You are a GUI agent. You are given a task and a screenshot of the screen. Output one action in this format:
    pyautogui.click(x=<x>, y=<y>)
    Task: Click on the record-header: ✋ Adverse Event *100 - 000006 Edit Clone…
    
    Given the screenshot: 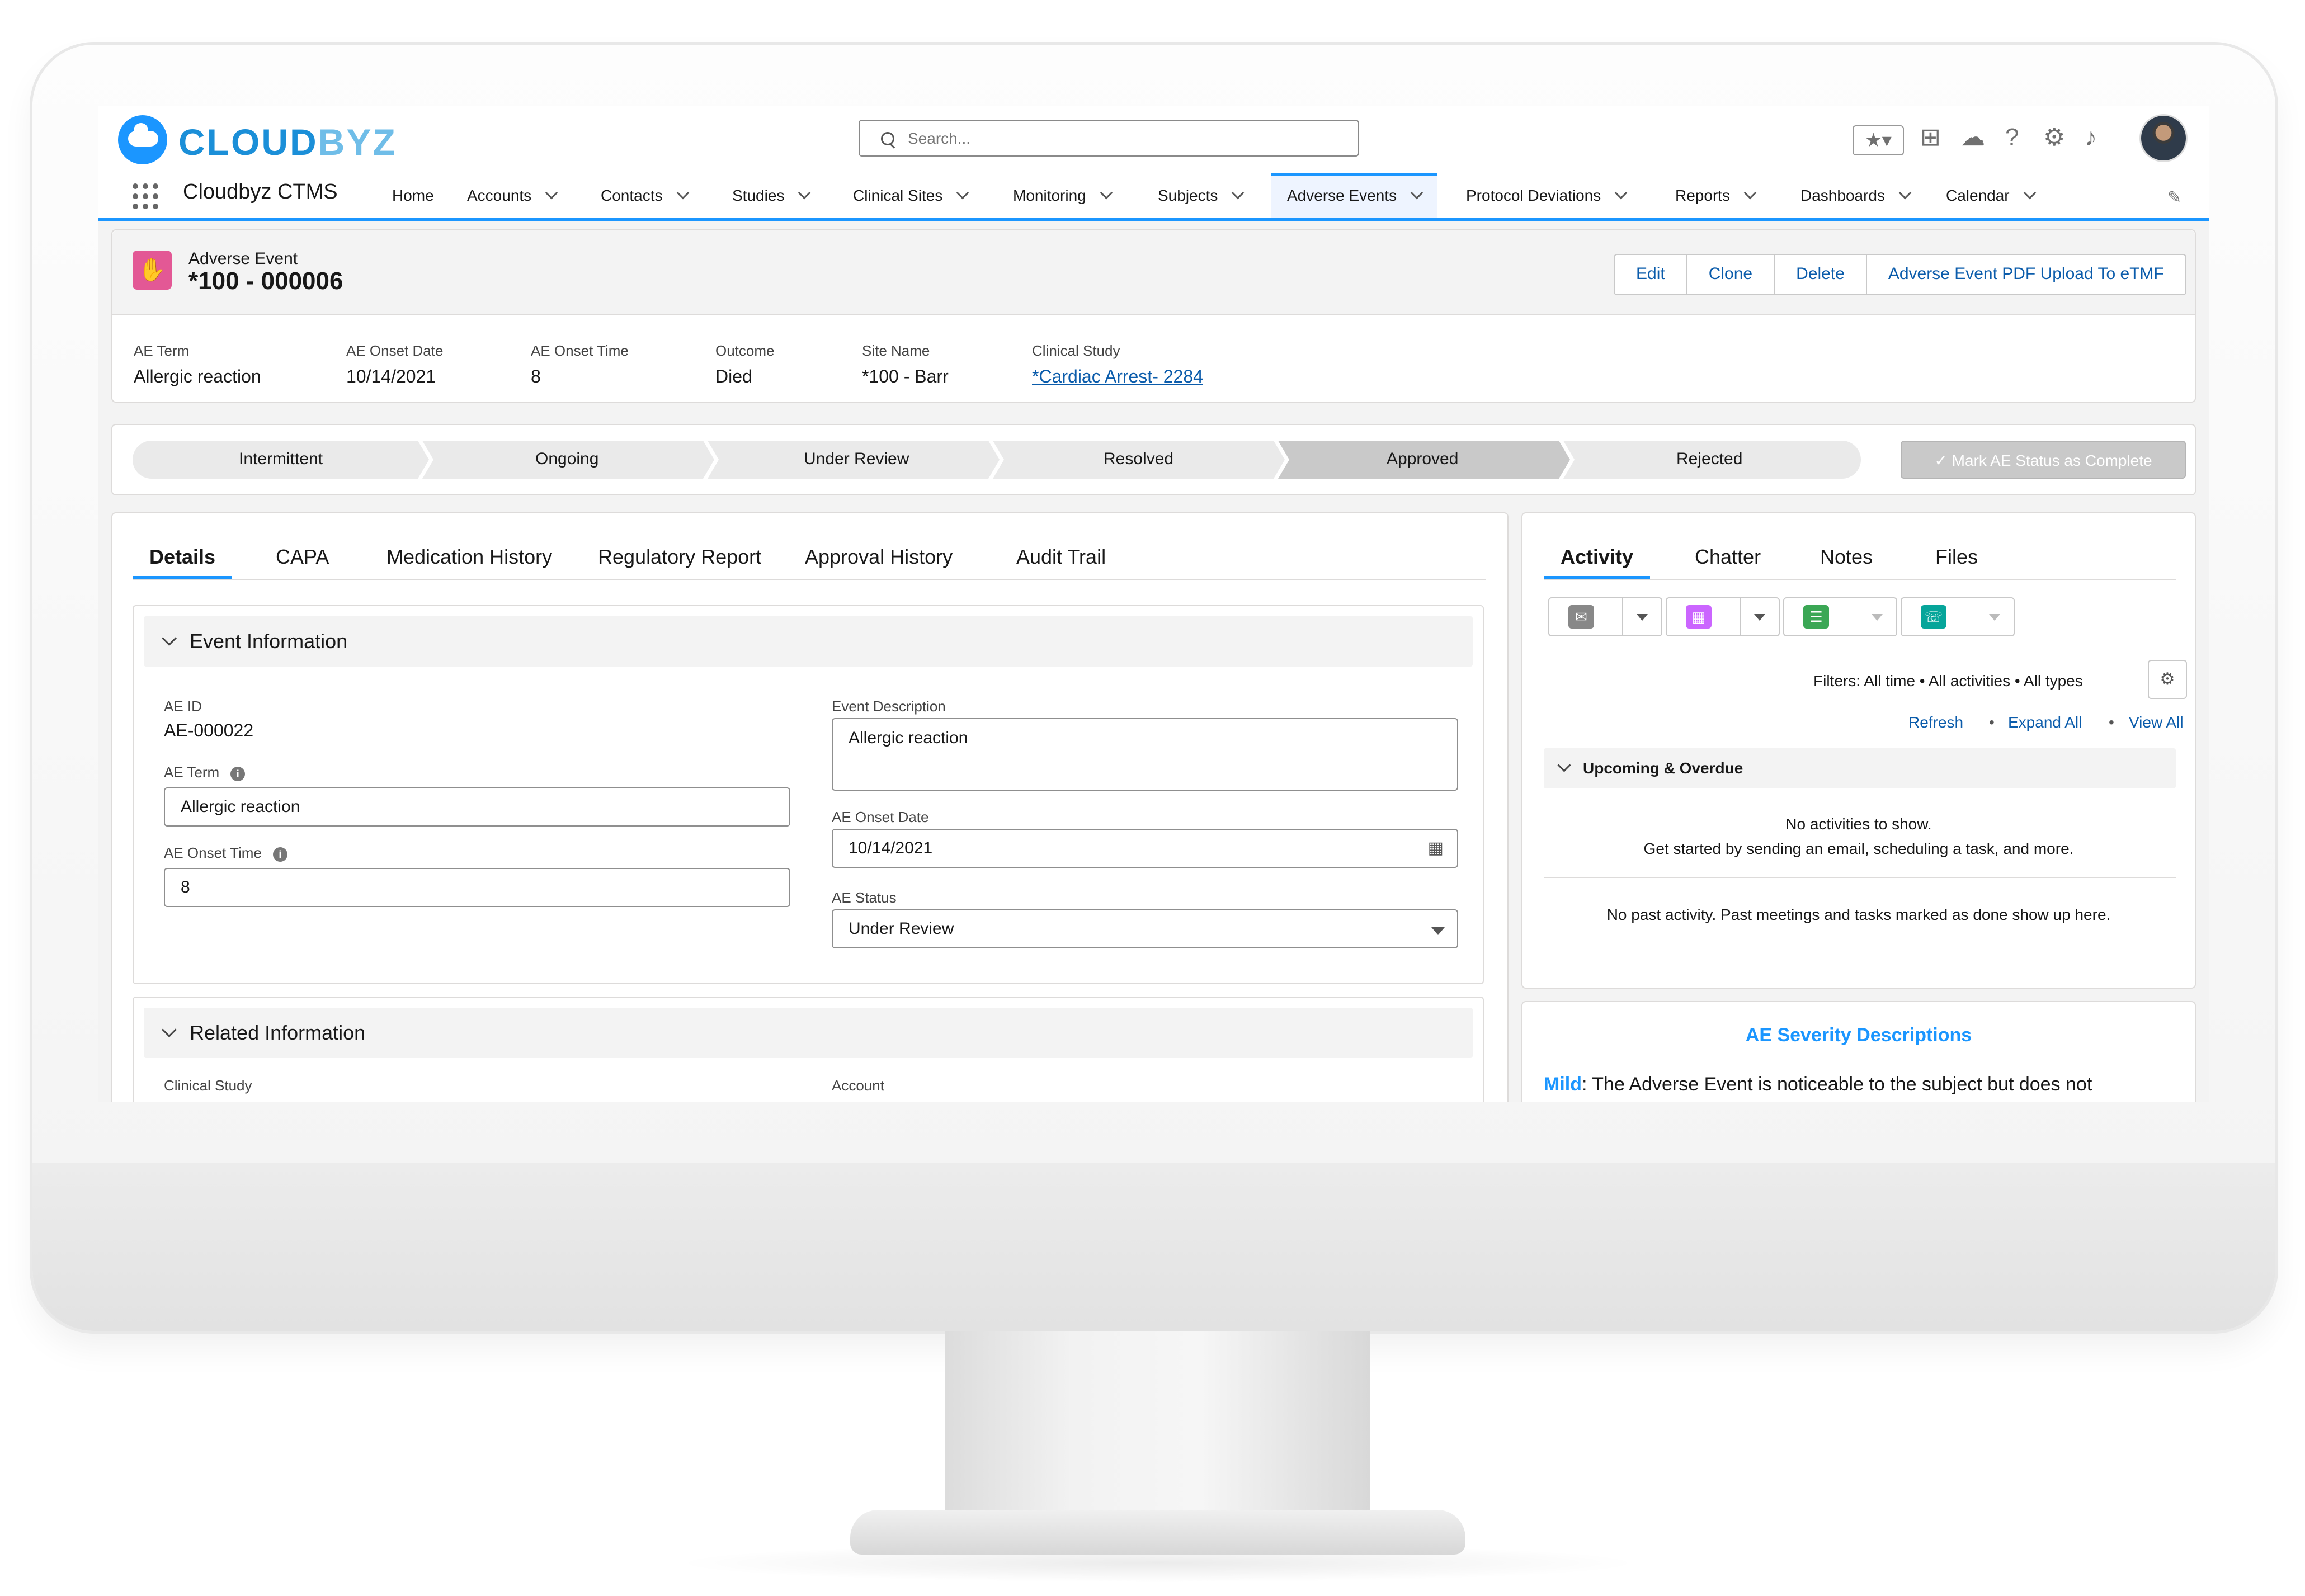 What is the action you would take?
    pyautogui.click(x=1153, y=272)
    